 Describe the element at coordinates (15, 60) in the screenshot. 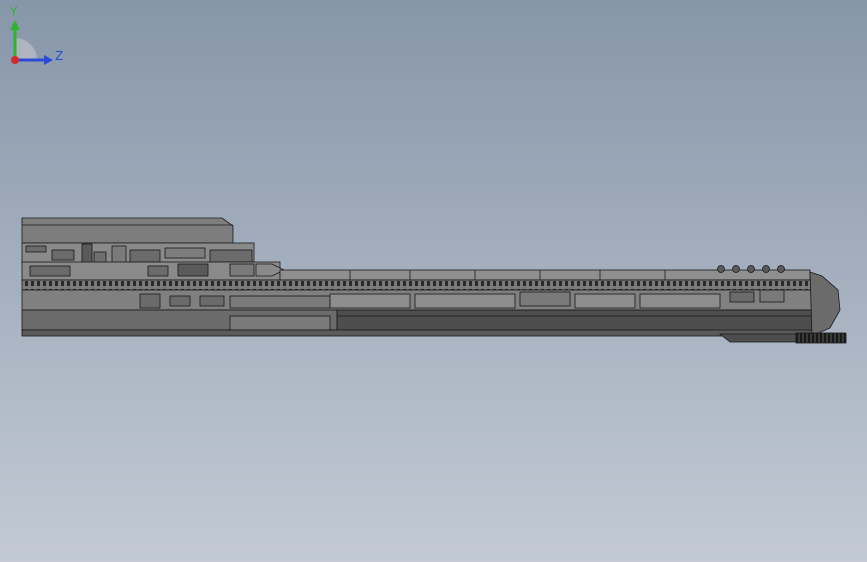

I see `triad-x-dot` at that location.